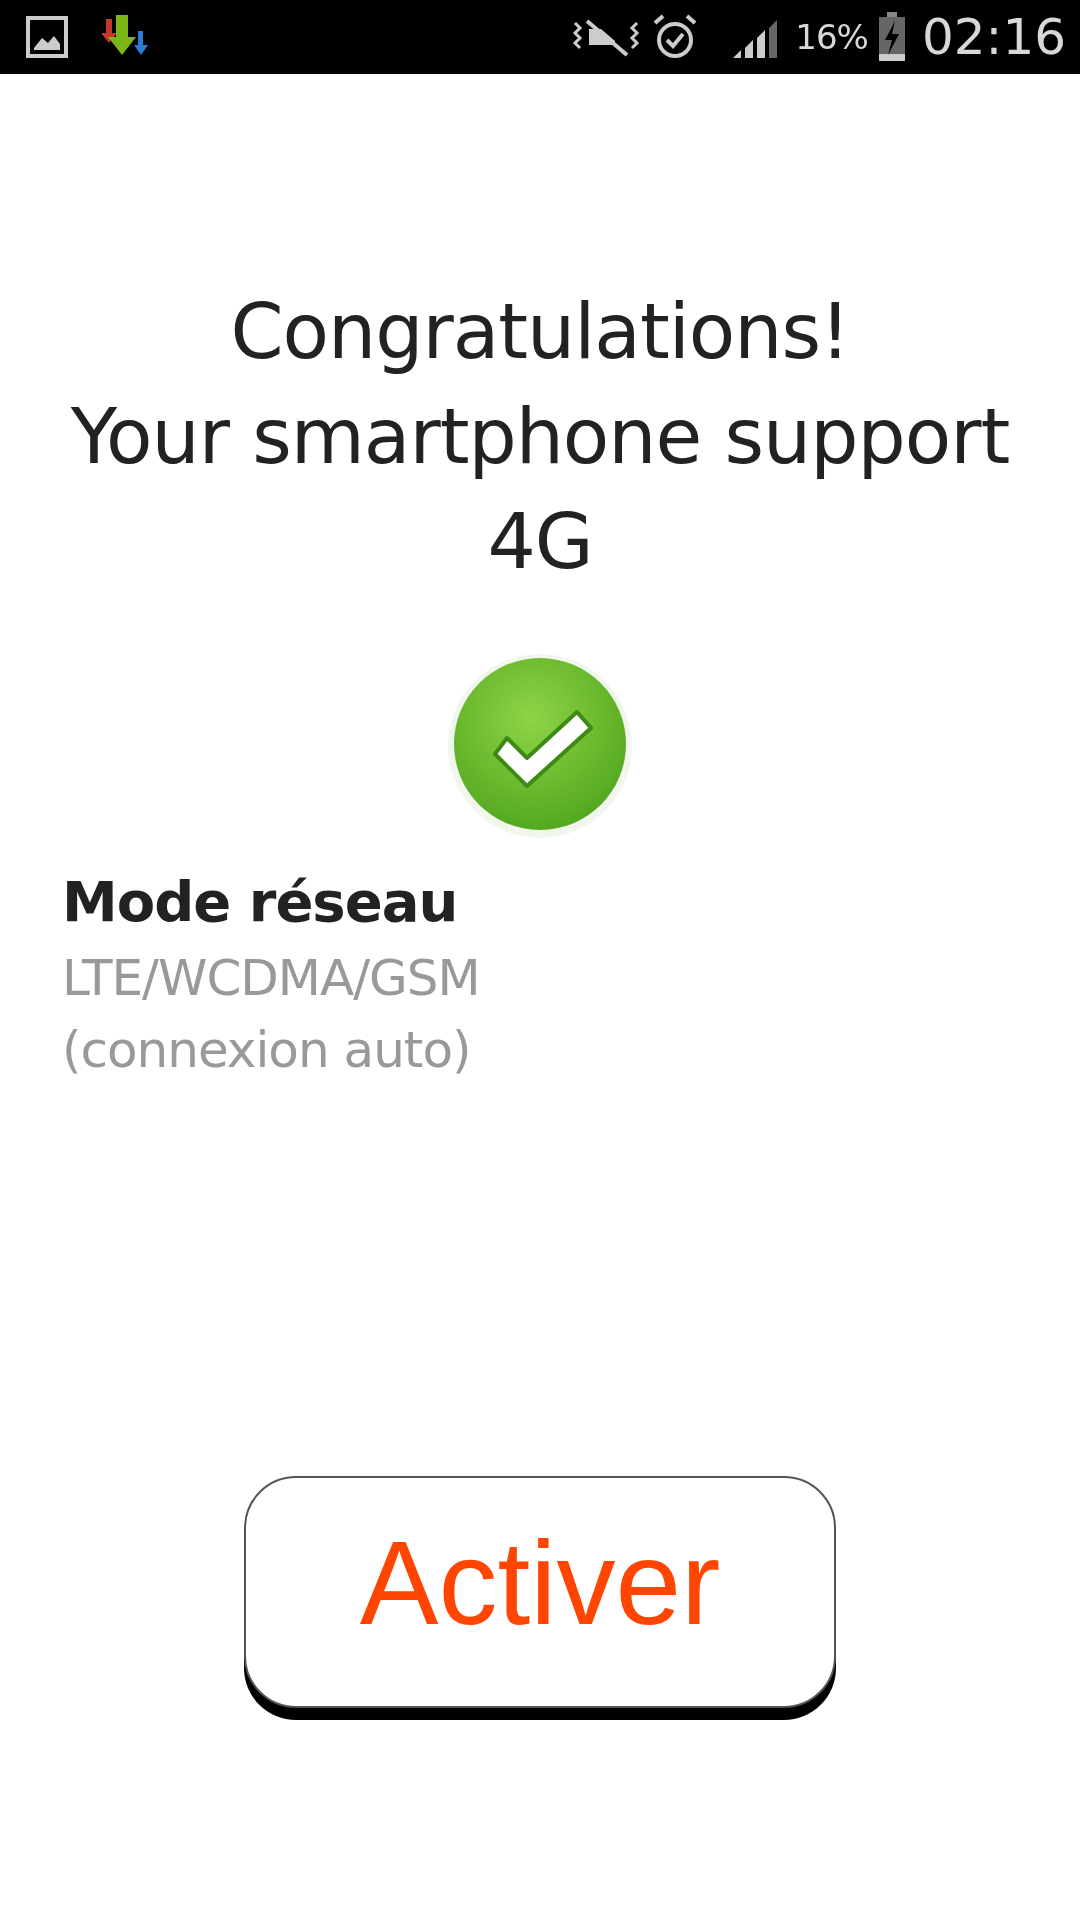 Image resolution: width=1080 pixels, height=1920 pixels. I want to click on battery-percent: 16%, so click(831, 37).